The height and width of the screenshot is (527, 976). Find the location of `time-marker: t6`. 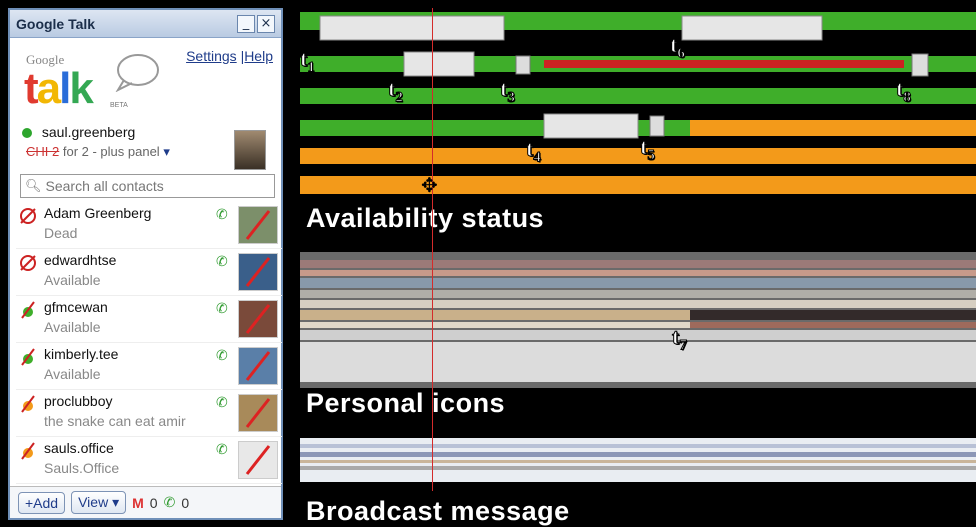

time-marker: t6 is located at coordinates (678, 46).